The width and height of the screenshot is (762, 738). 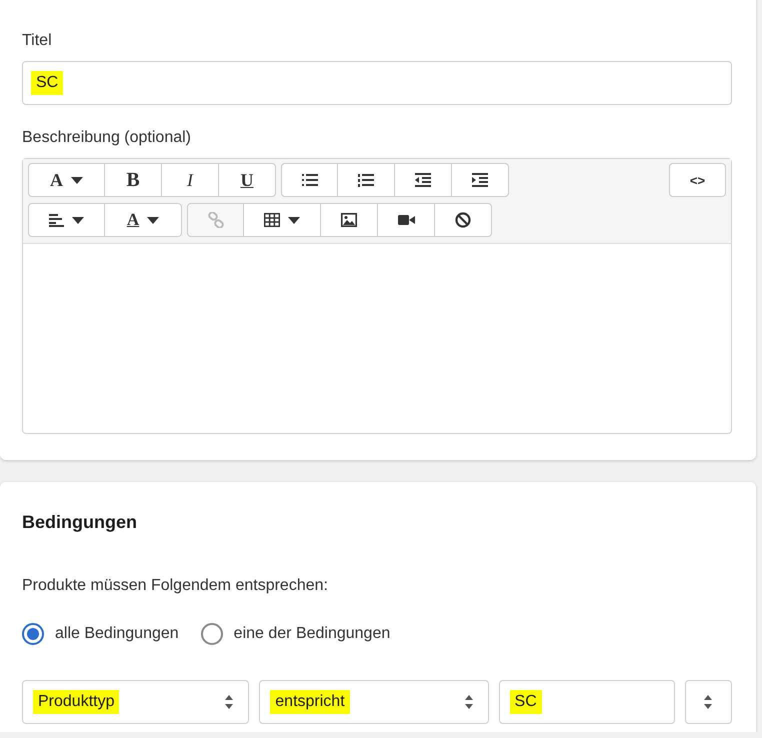 I want to click on align-left-icon, so click(x=56, y=220).